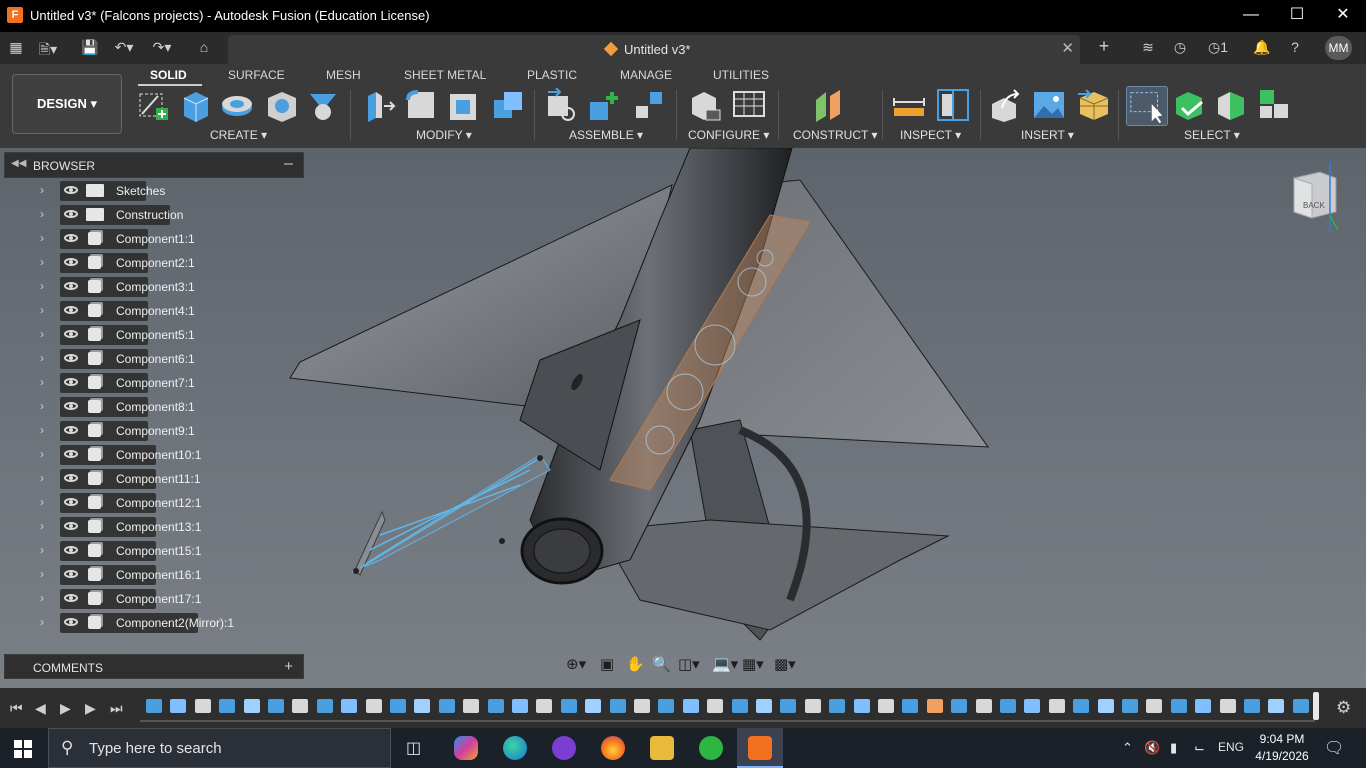 Image resolution: width=1366 pixels, height=768 pixels. I want to click on group-create: CREATE ▾, so click(238, 135).